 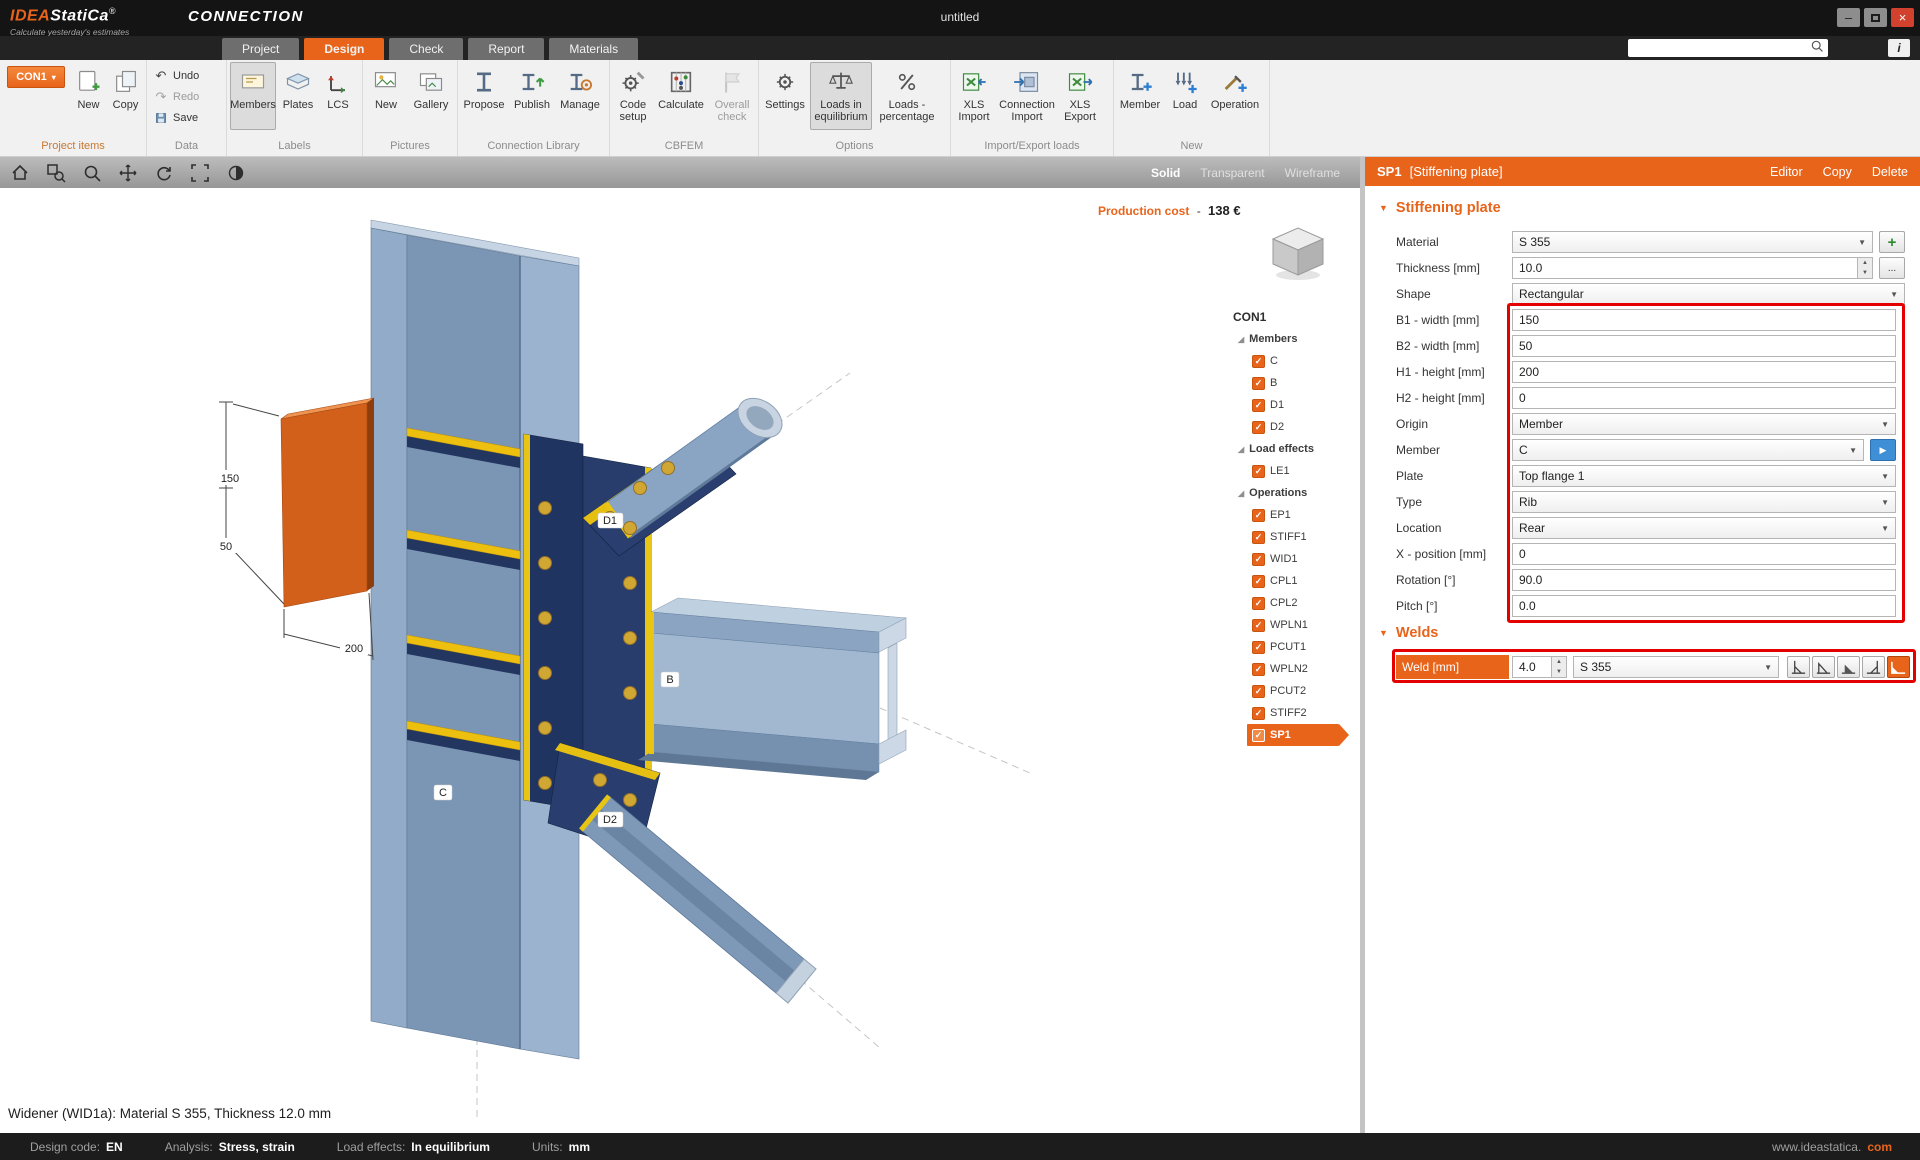 I want to click on tree-item-sp1-selected: ✓ SP1, so click(x=1298, y=735).